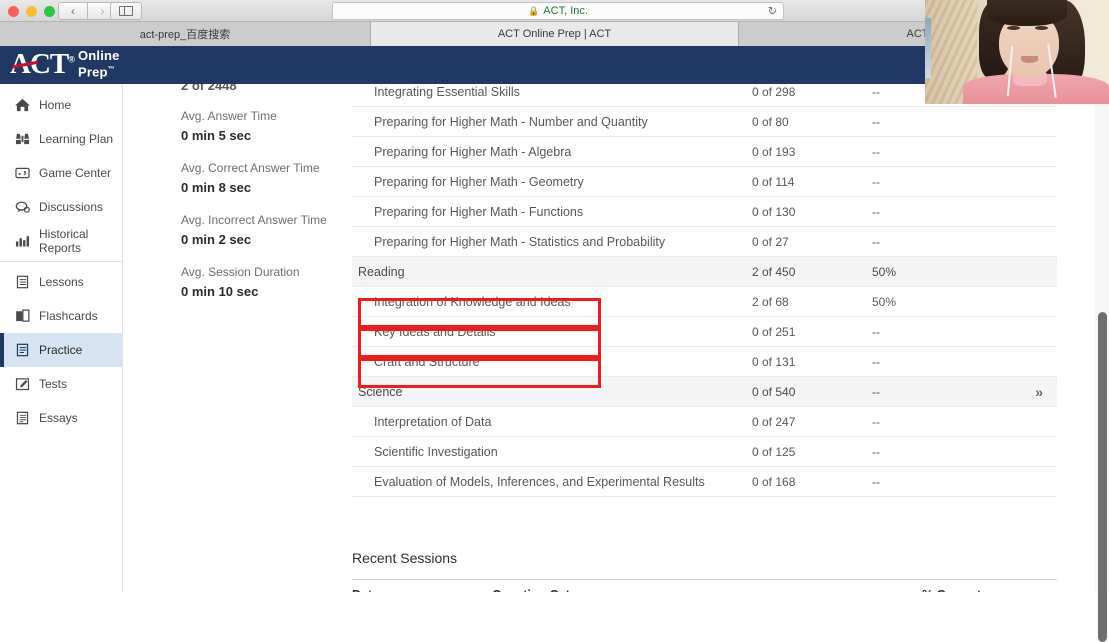 The image size is (1109, 642). I want to click on category-name: Interpretation of Data, so click(433, 421).